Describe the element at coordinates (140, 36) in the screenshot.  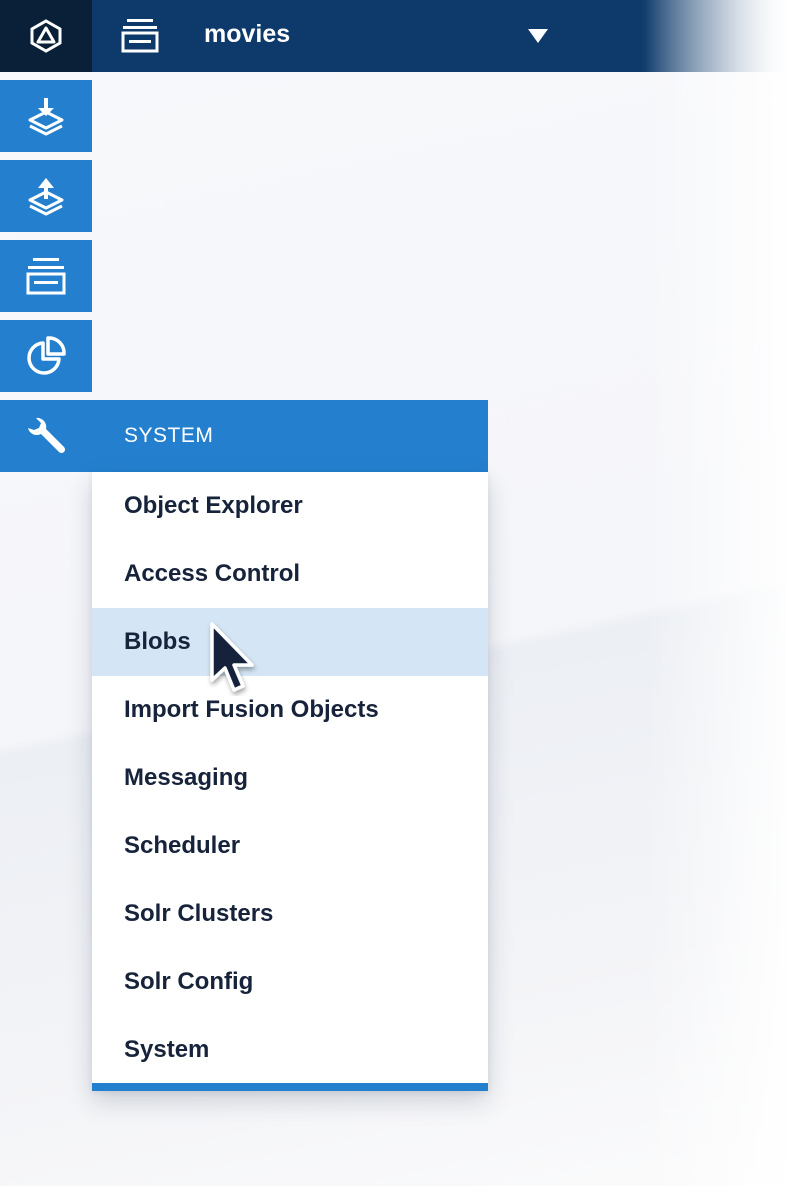
I see `app-stack-icon` at that location.